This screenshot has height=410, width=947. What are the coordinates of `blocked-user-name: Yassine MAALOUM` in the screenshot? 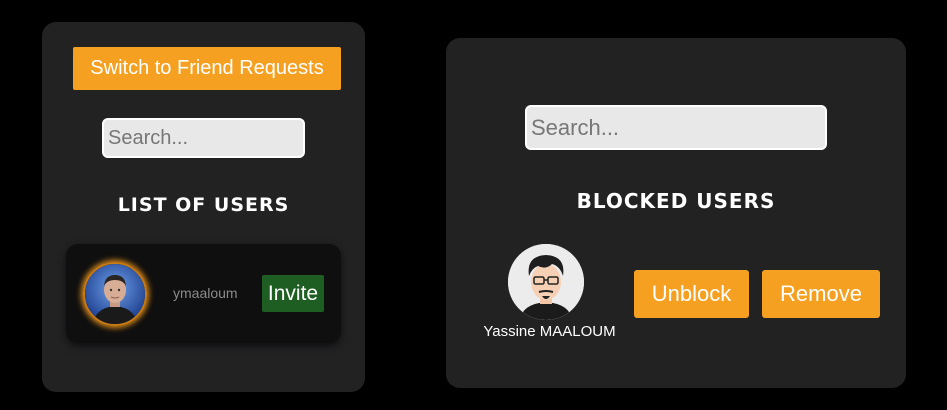 It's located at (549, 331).